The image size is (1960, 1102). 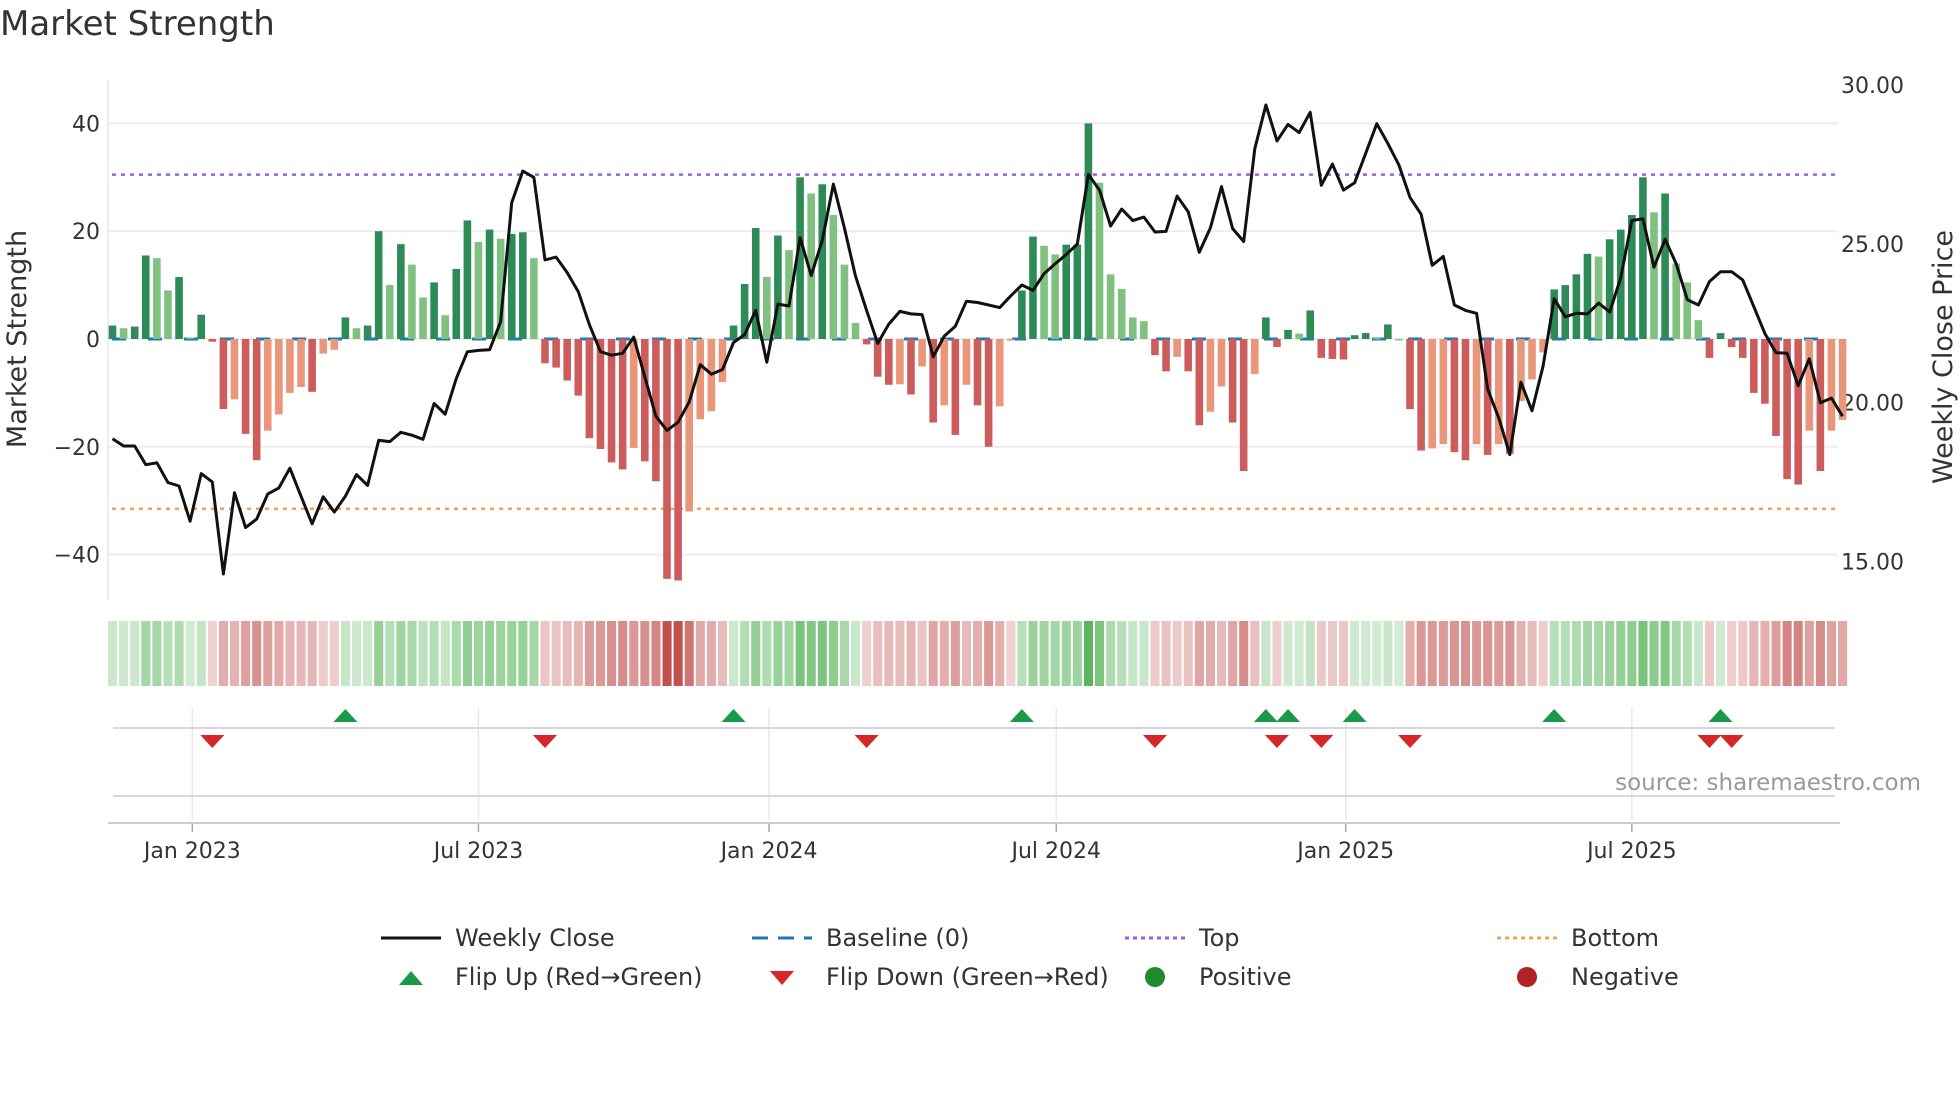 I want to click on y-tick-label: 0, so click(x=93, y=340).